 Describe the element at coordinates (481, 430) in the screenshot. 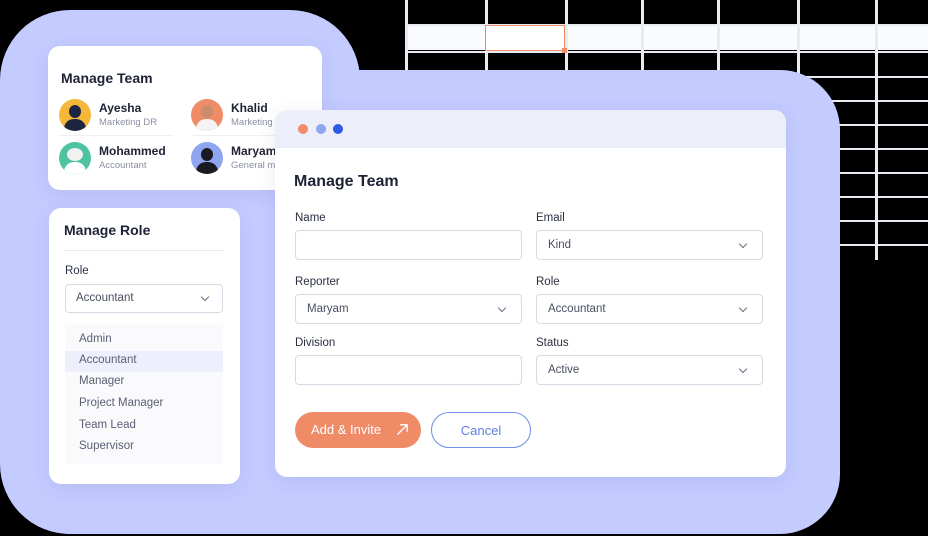

I see `cancel-button: Cancel` at that location.